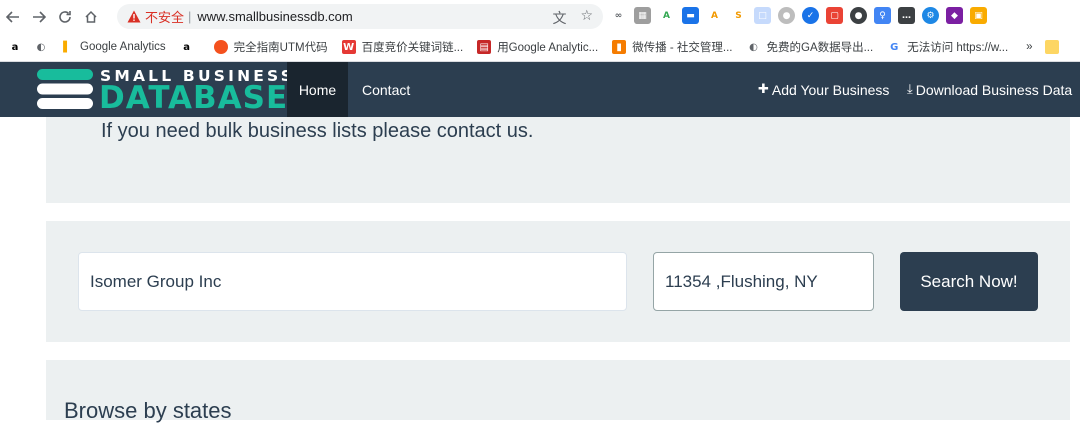  Describe the element at coordinates (619, 47) in the screenshot. I see `orange-square-icon: ▮` at that location.